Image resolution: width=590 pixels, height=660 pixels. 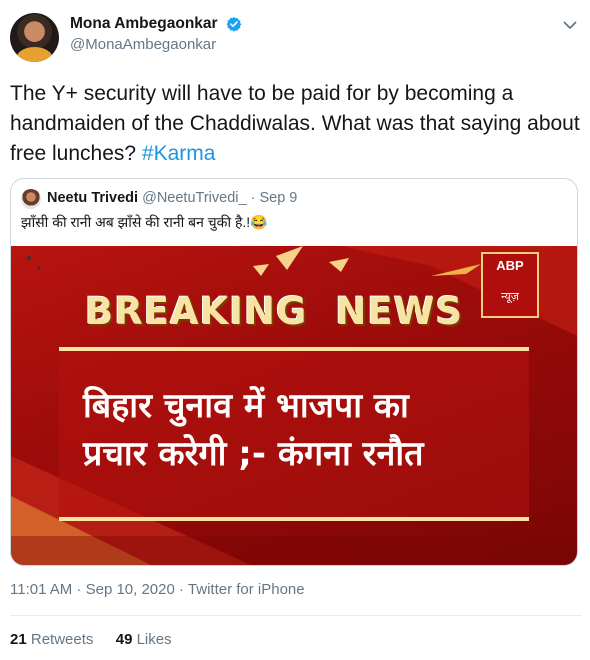 I want to click on author-display-name: Mona Ambegaonkar, so click(x=144, y=24).